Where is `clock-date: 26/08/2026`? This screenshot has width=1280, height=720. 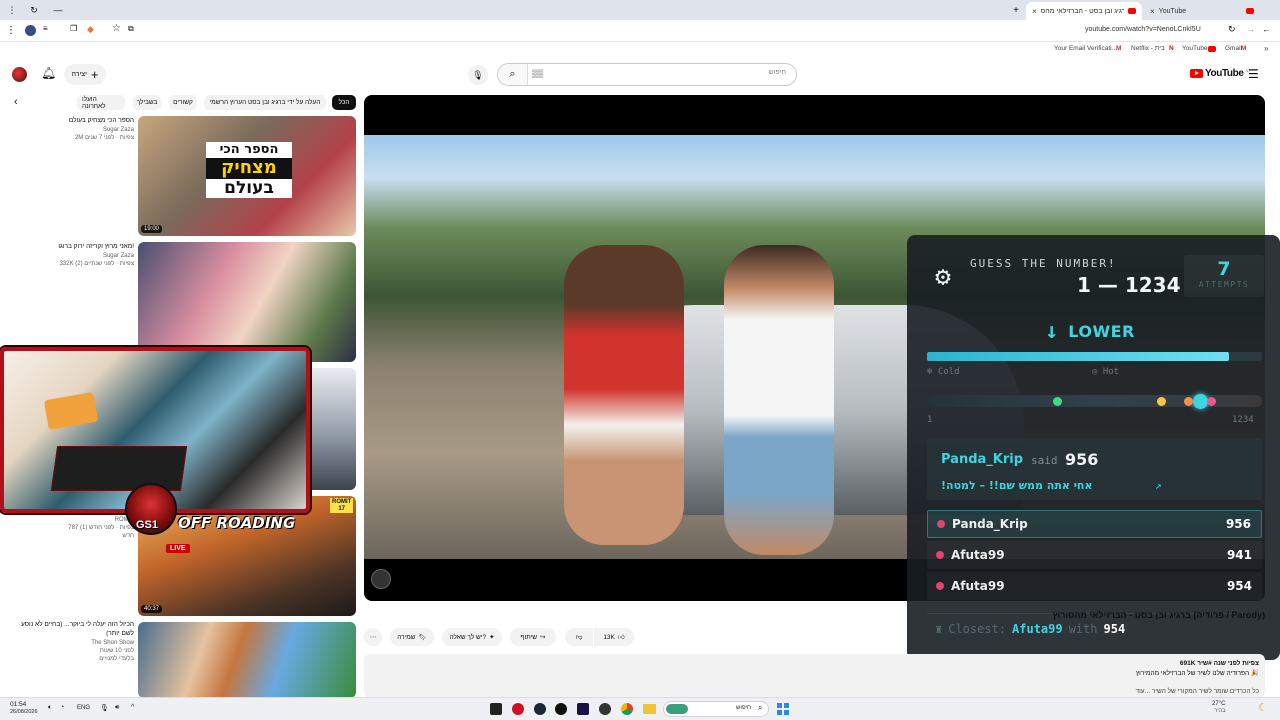 clock-date: 26/08/2026 is located at coordinates (24, 711).